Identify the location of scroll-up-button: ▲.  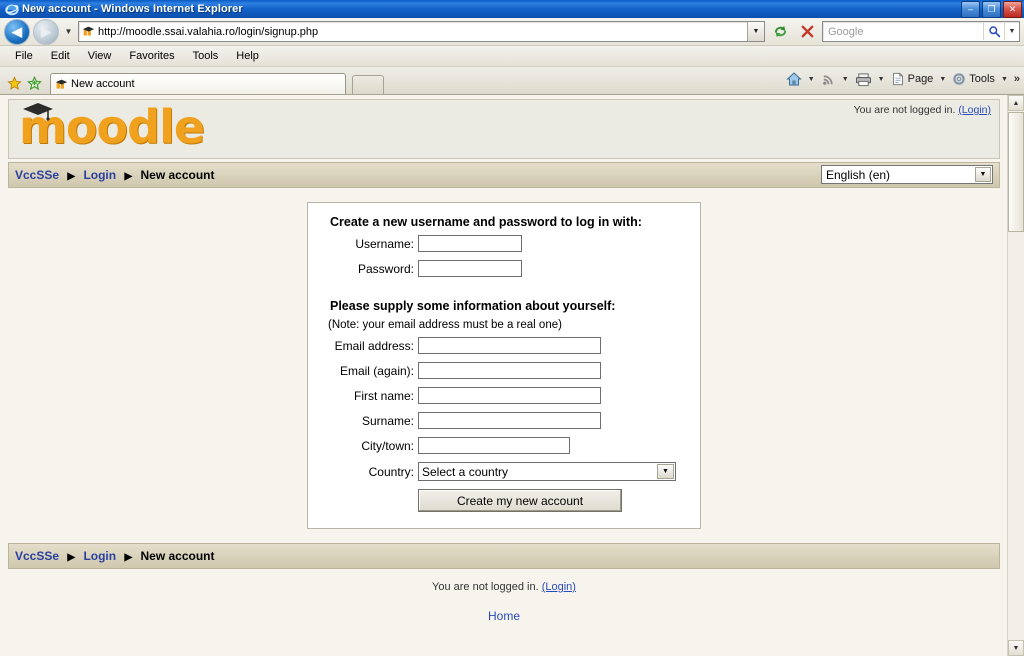
(1016, 103).